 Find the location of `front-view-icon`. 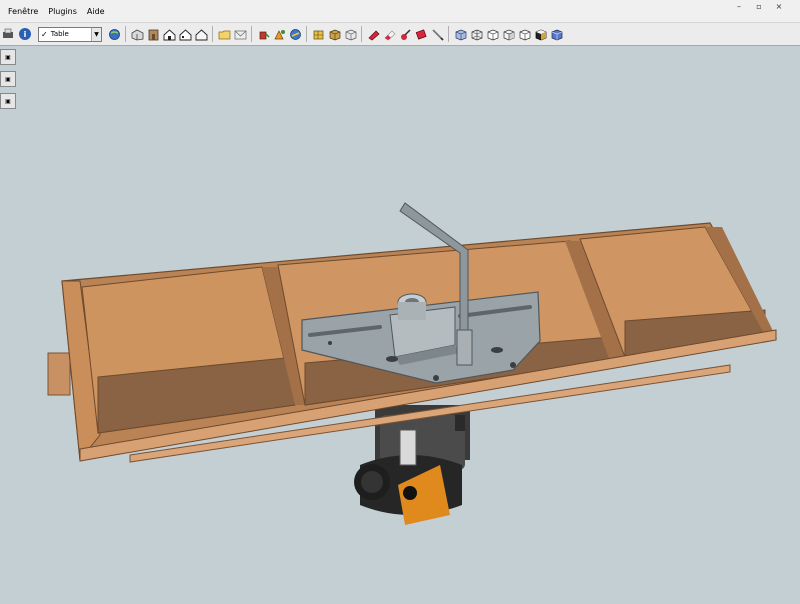

front-view-icon is located at coordinates (153, 34).